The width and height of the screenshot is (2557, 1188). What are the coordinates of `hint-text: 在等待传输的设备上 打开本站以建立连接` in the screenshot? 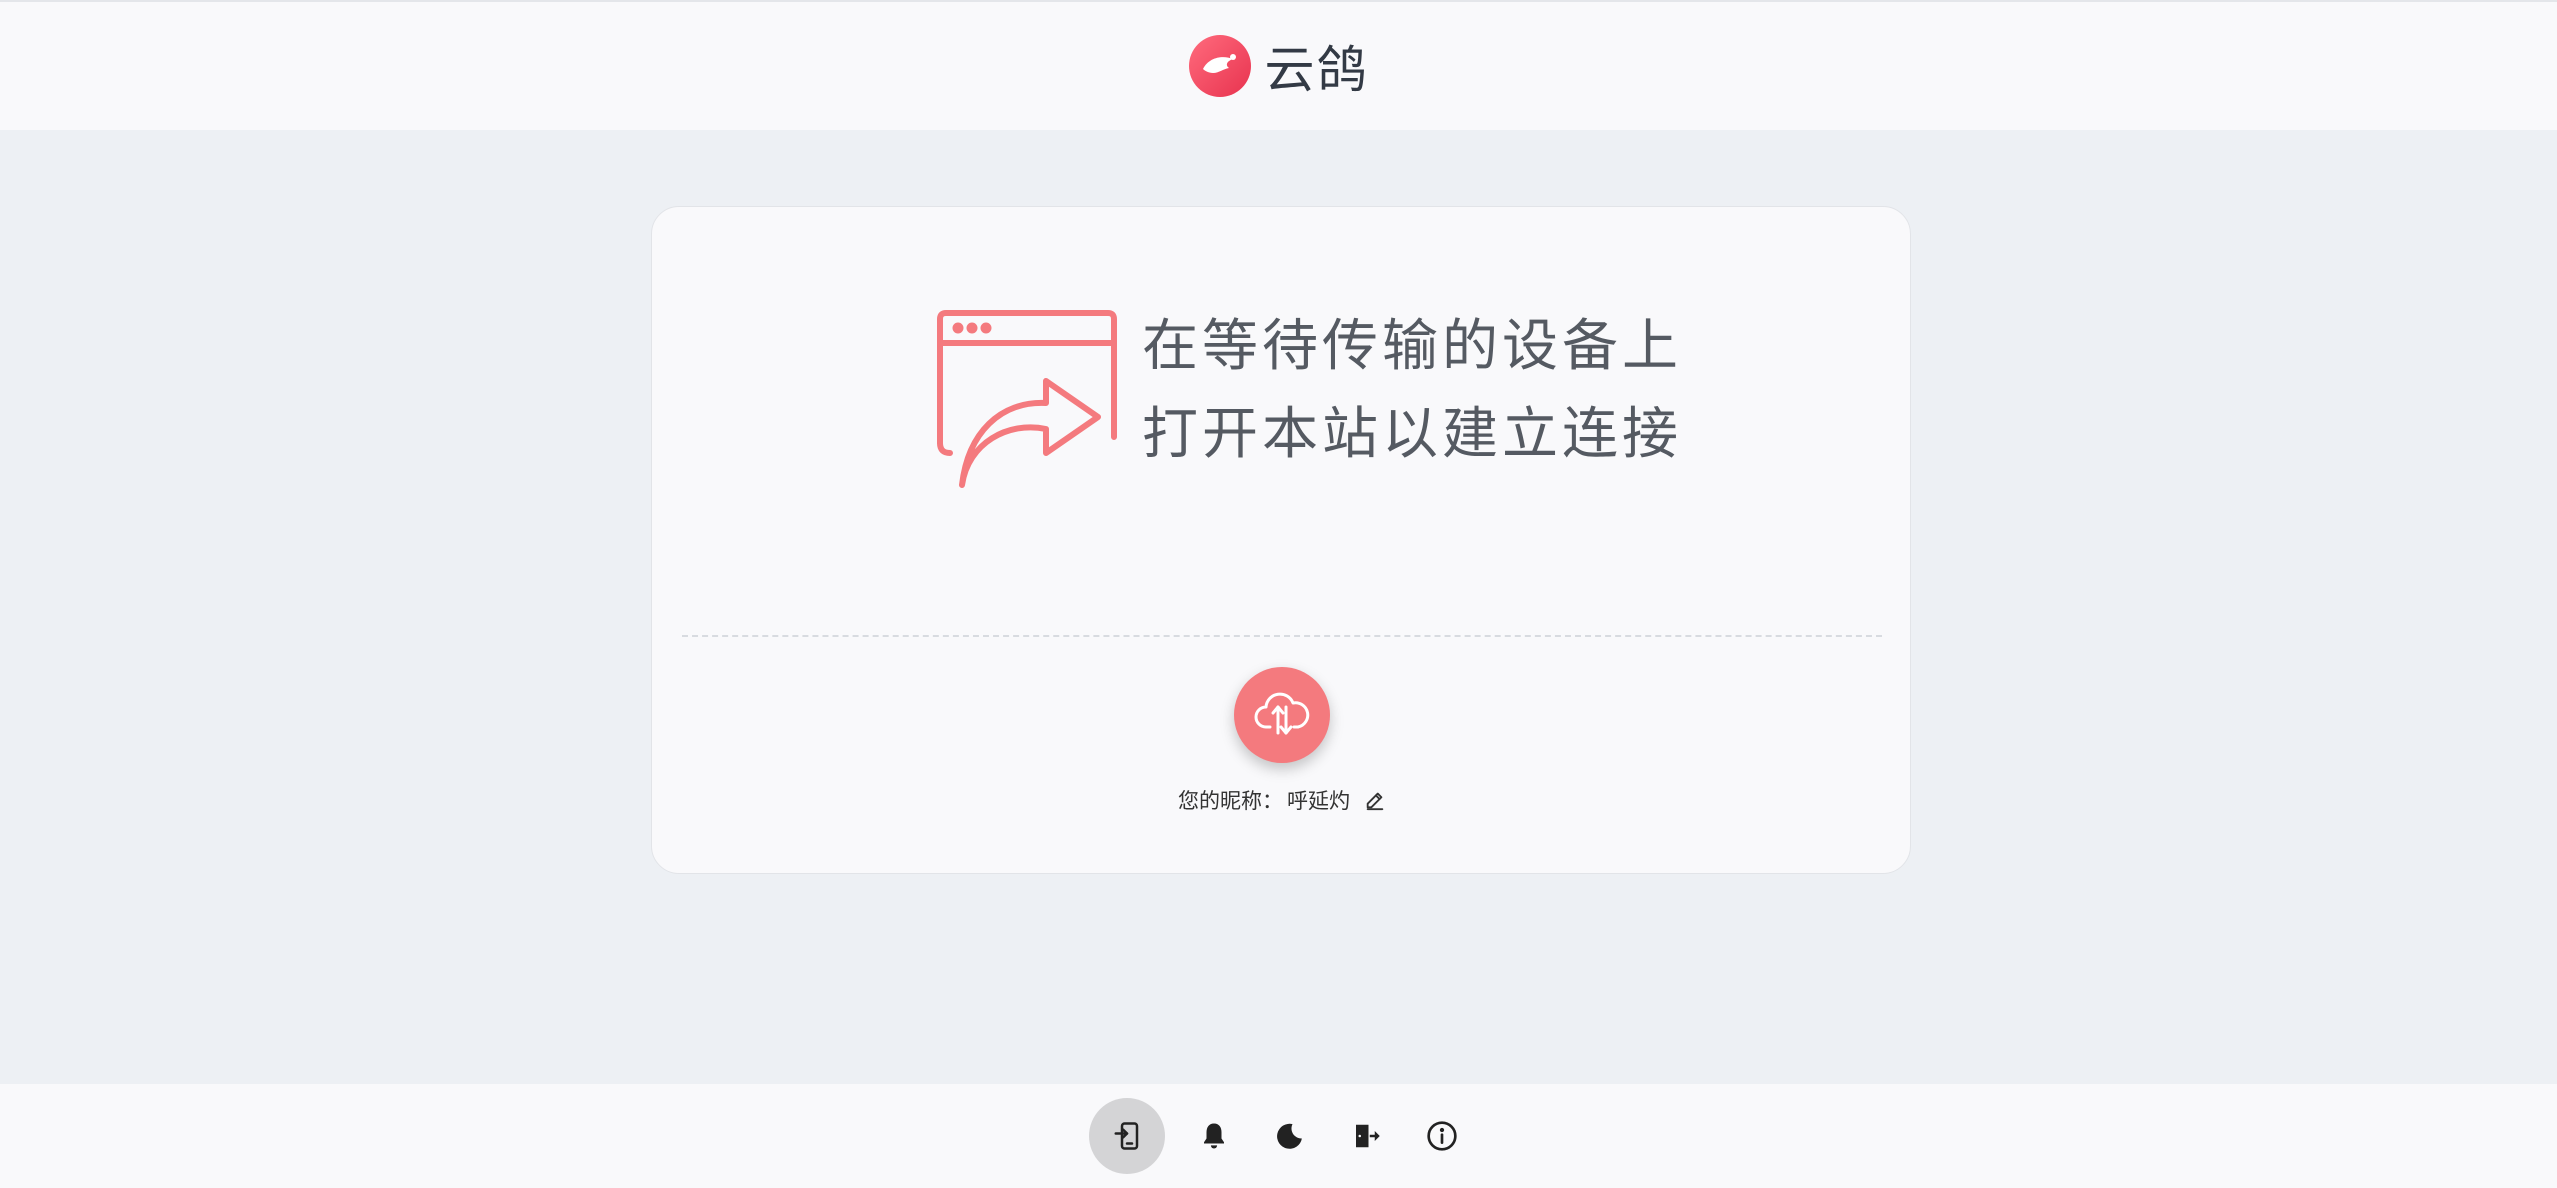 It's located at (1412, 391).